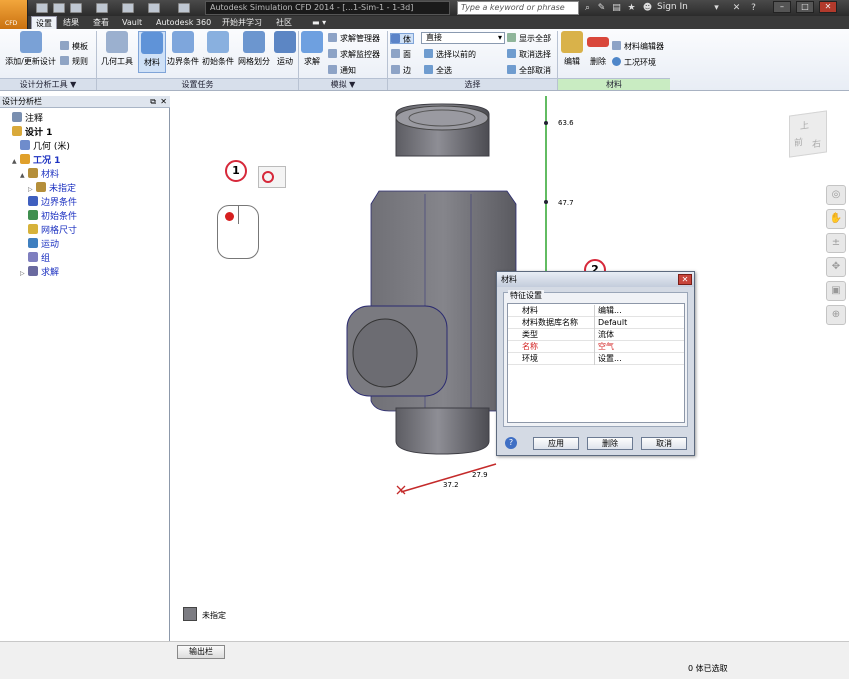  What do you see at coordinates (804, 125) in the screenshot?
I see `viewcube-top-face: 上` at bounding box center [804, 125].